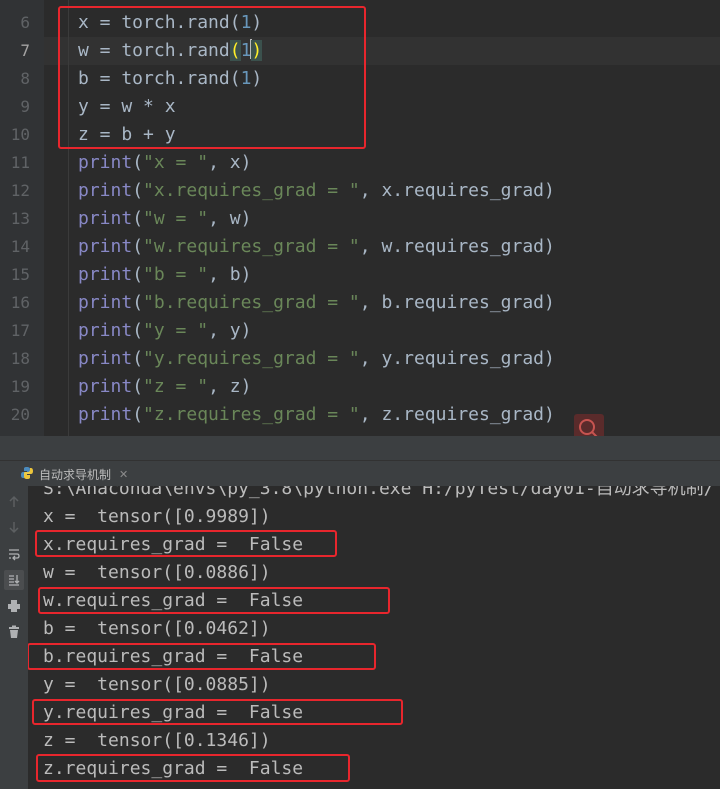  What do you see at coordinates (27, 474) in the screenshot?
I see `python-icon` at bounding box center [27, 474].